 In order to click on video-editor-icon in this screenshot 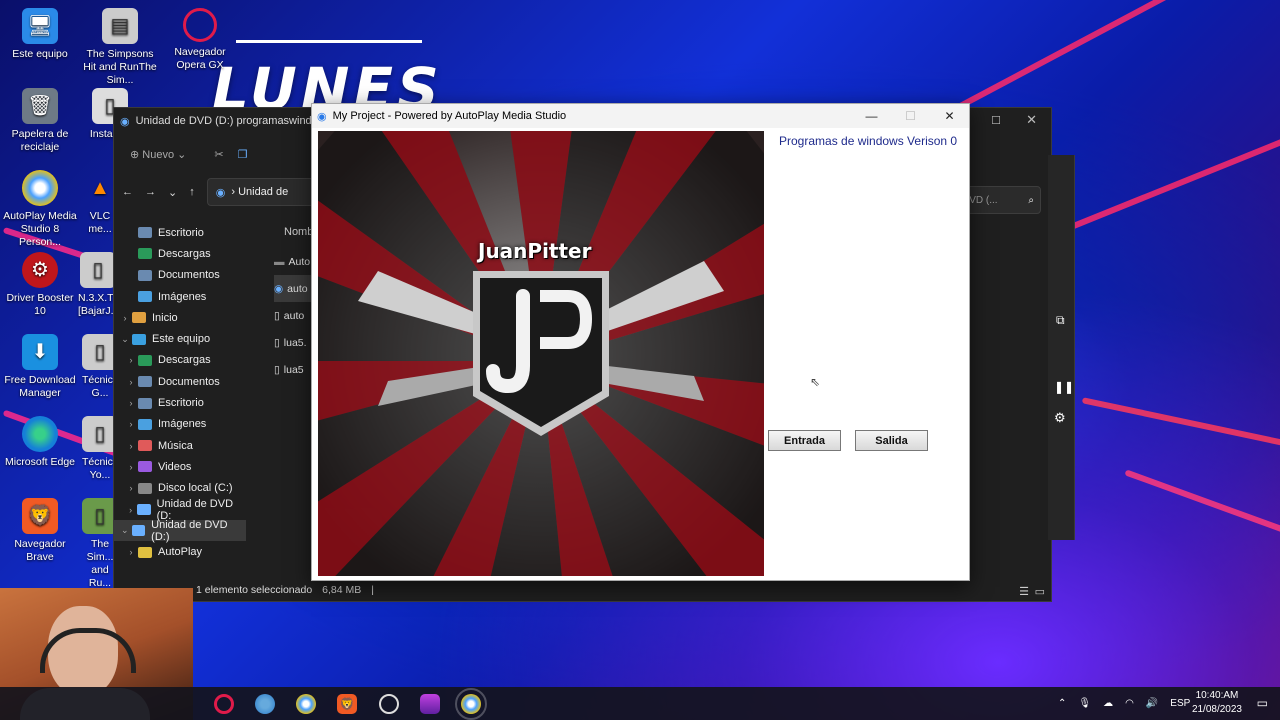, I will do `click(430, 704)`.